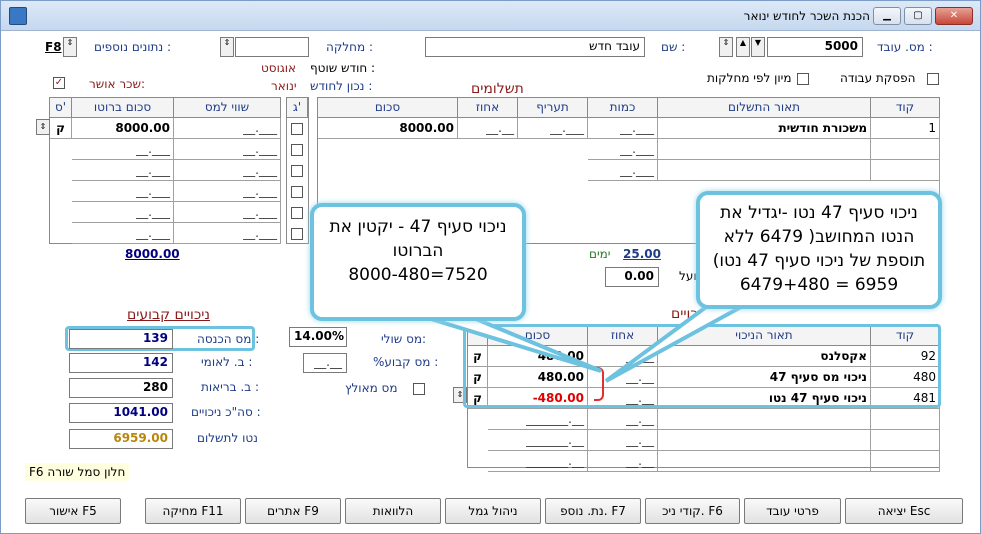 The width and height of the screenshot is (981, 534). Describe the element at coordinates (53, 47) in the screenshot. I see `extra-data-key: F8` at that location.